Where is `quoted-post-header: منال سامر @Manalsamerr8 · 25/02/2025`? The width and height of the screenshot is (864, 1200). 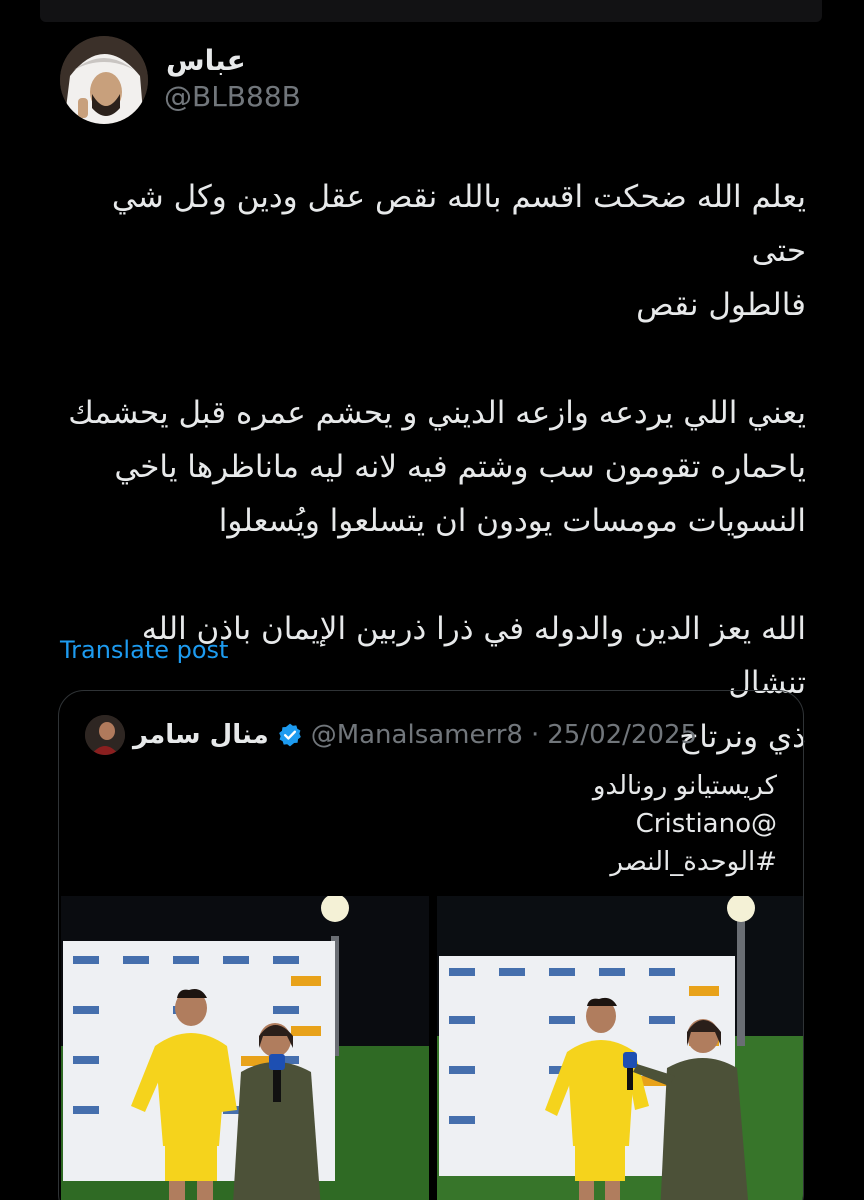 quoted-post-header: منال سامر @Manalsamerr8 · 25/02/2025 is located at coordinates (391, 735).